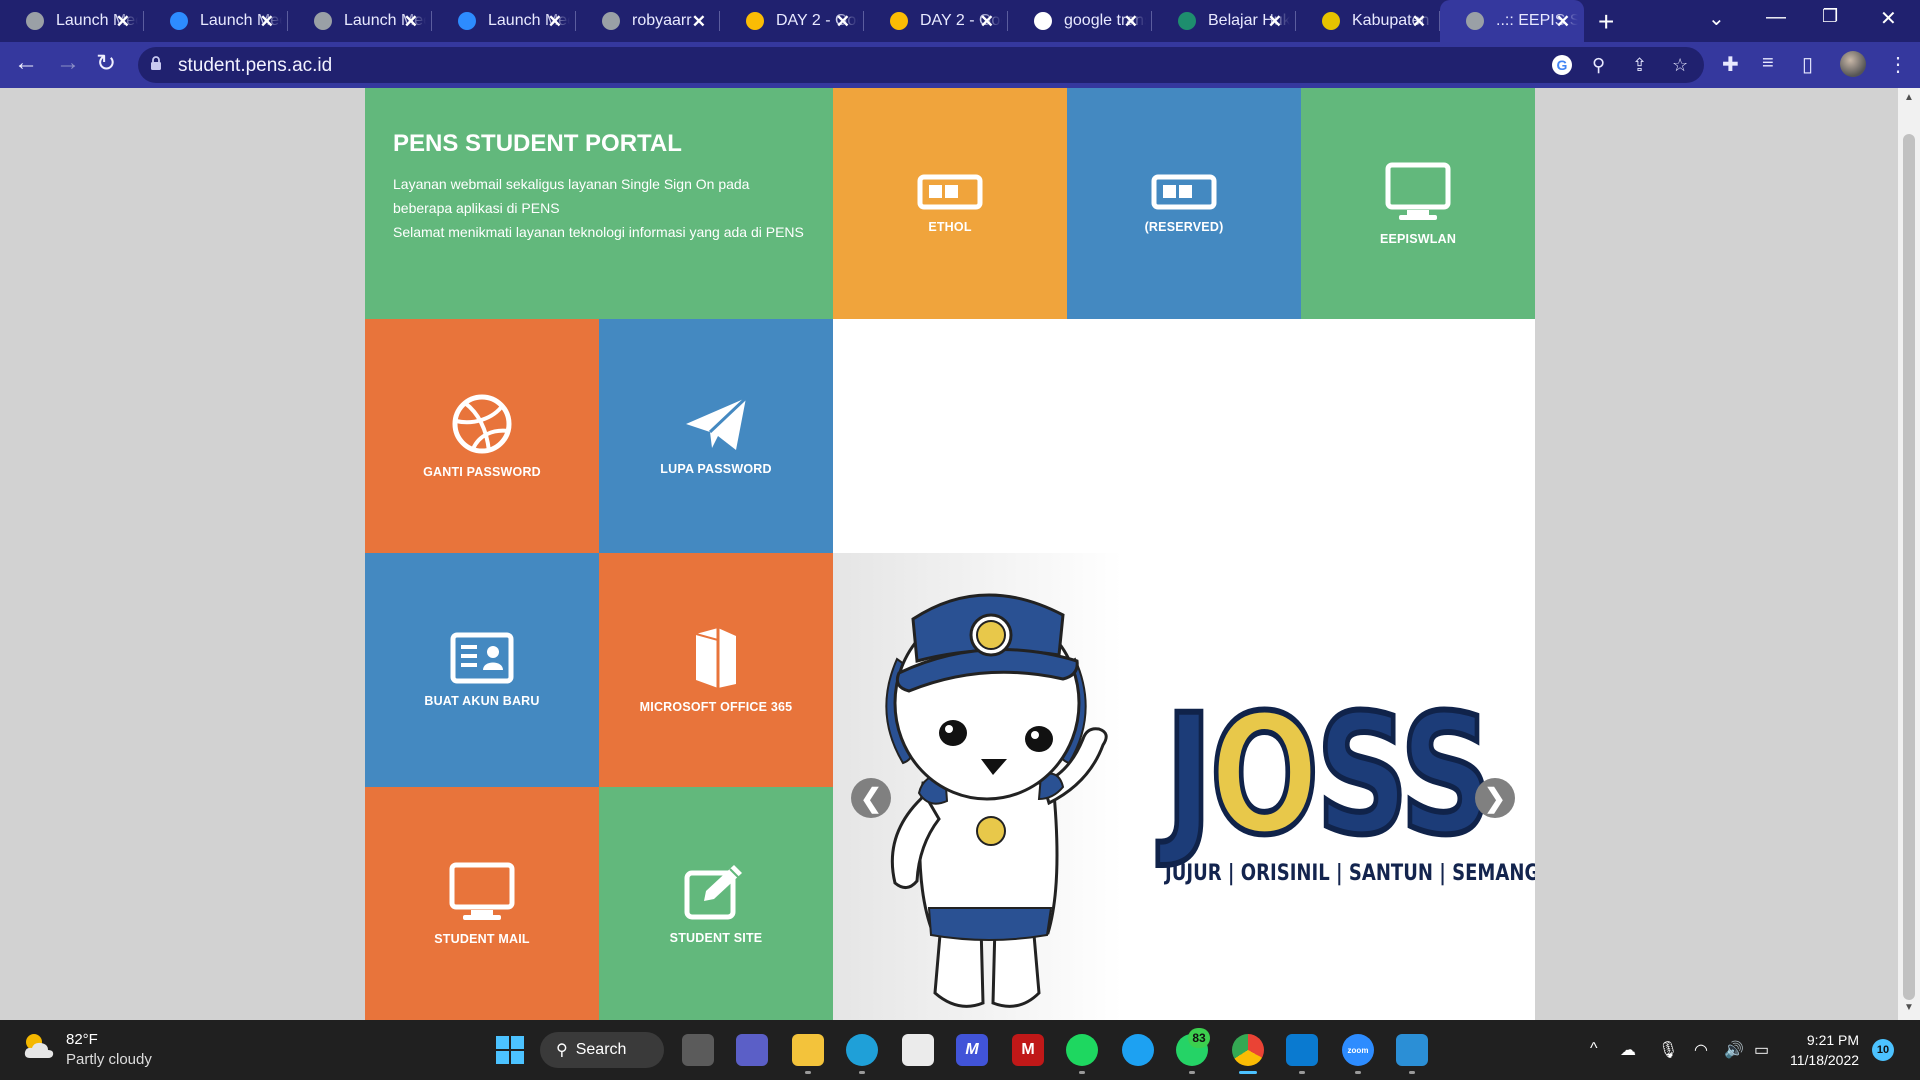  Describe the element at coordinates (1909, 567) in the screenshot. I see `scrollbar-thumb` at that location.